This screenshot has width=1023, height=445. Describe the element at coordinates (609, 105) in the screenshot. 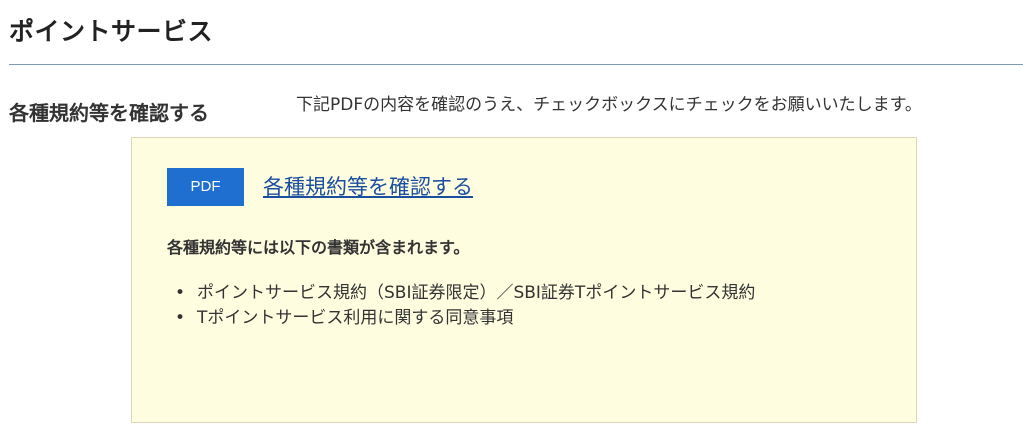

I see `terms-instruction: 下記PDFの内容を確認のうえ、チェックボックスにチェックをお願いいたします。` at that location.